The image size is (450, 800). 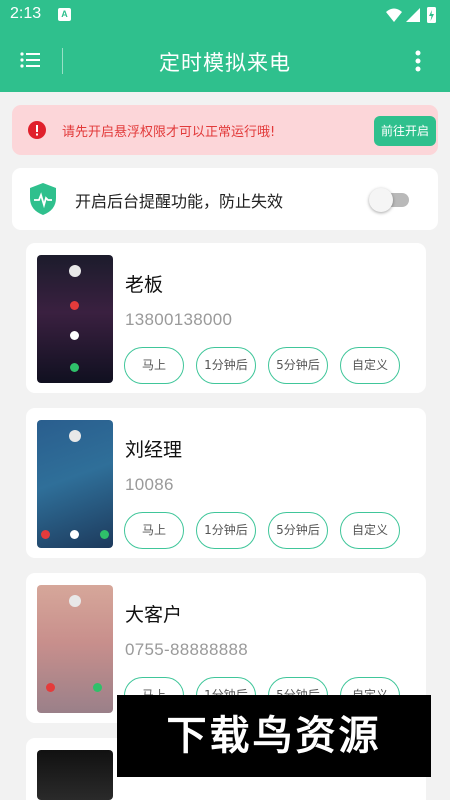 I want to click on permission-alert: 请先开启悬浮权限才可以正常运行哦! 前往开启, so click(x=225, y=130).